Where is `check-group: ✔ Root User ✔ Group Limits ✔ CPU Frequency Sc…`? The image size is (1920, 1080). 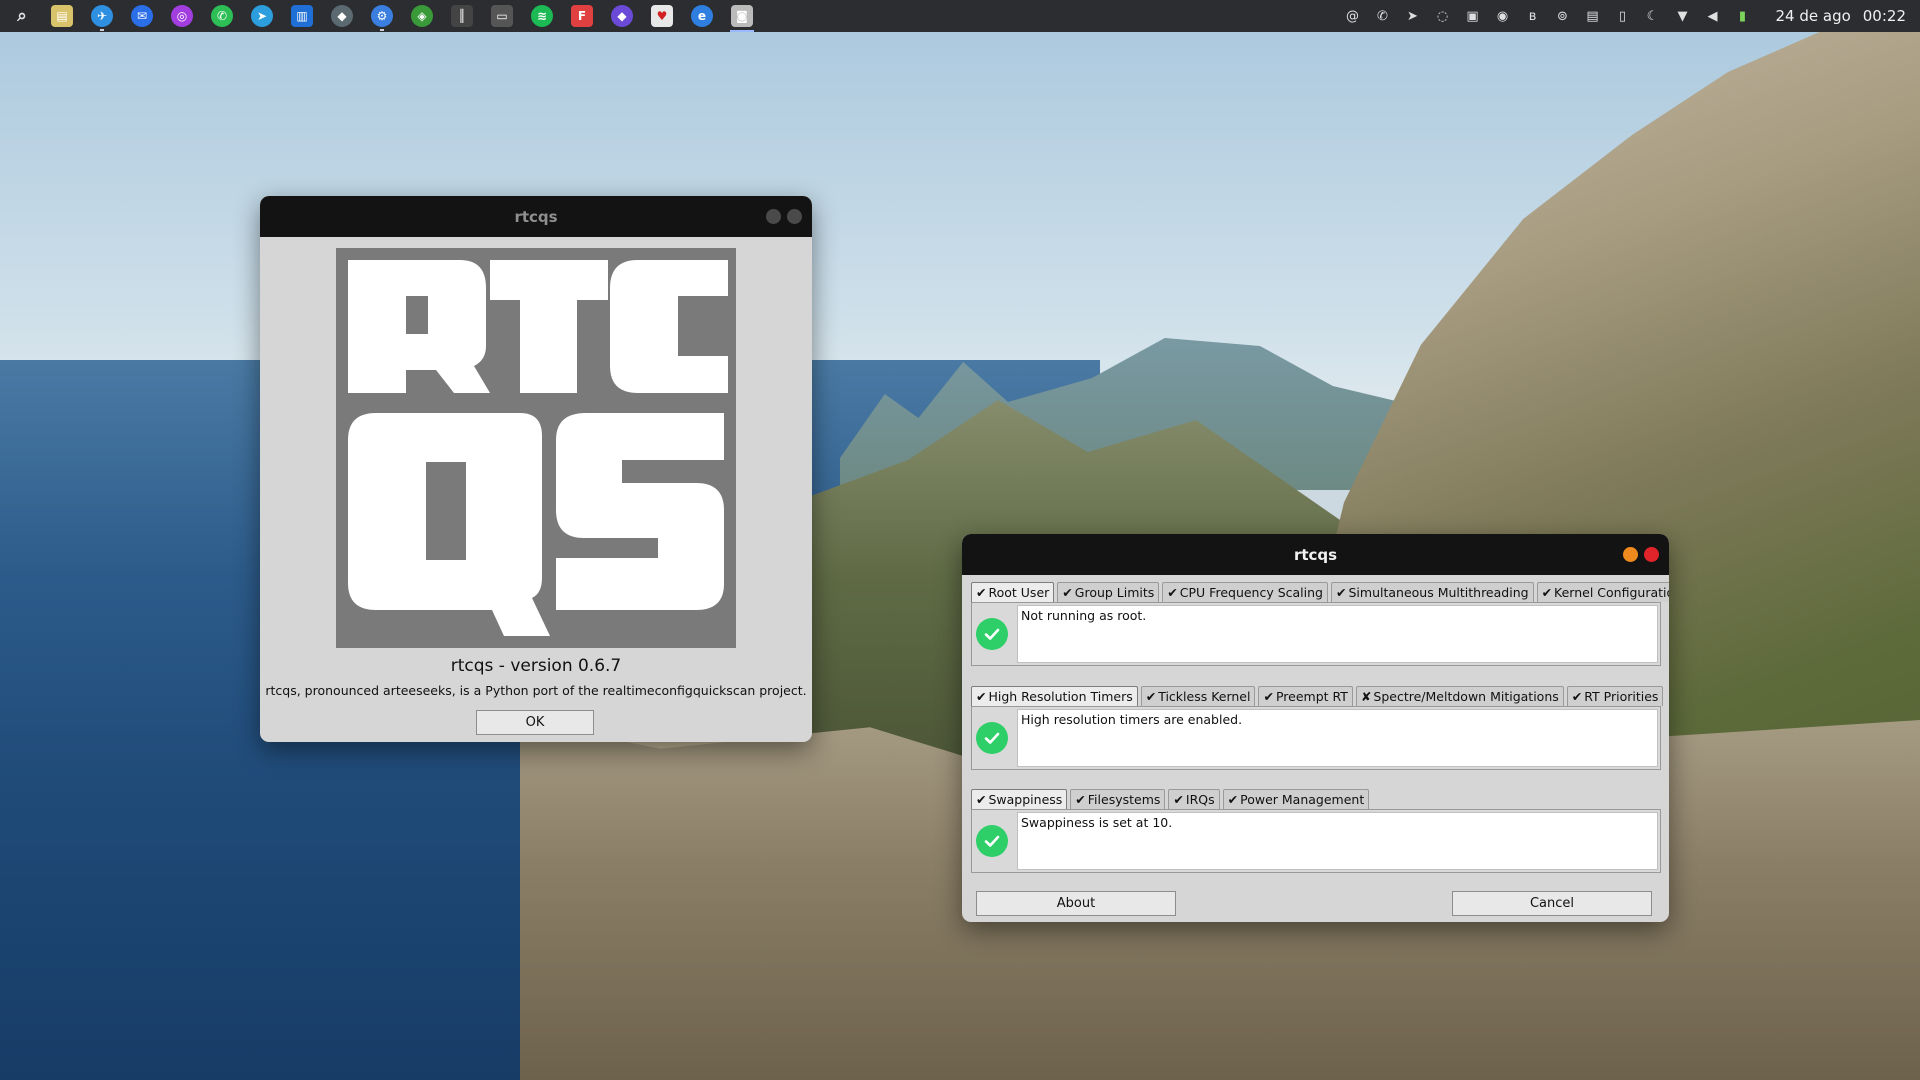
check-group: ✔ Root User ✔ Group Limits ✔ CPU Frequency Sc… is located at coordinates (1320, 624).